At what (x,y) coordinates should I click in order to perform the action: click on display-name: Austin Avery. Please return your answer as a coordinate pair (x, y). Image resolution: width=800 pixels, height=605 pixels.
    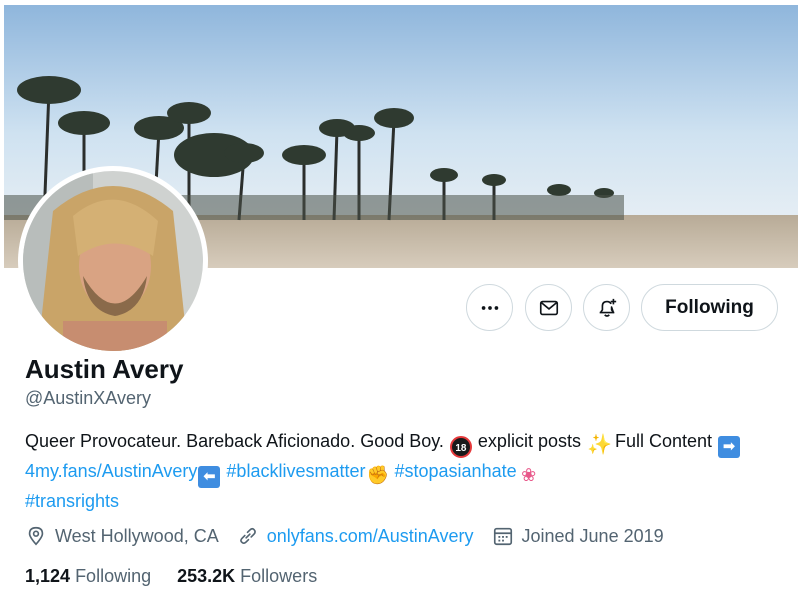
    Looking at the image, I should click on (104, 369).